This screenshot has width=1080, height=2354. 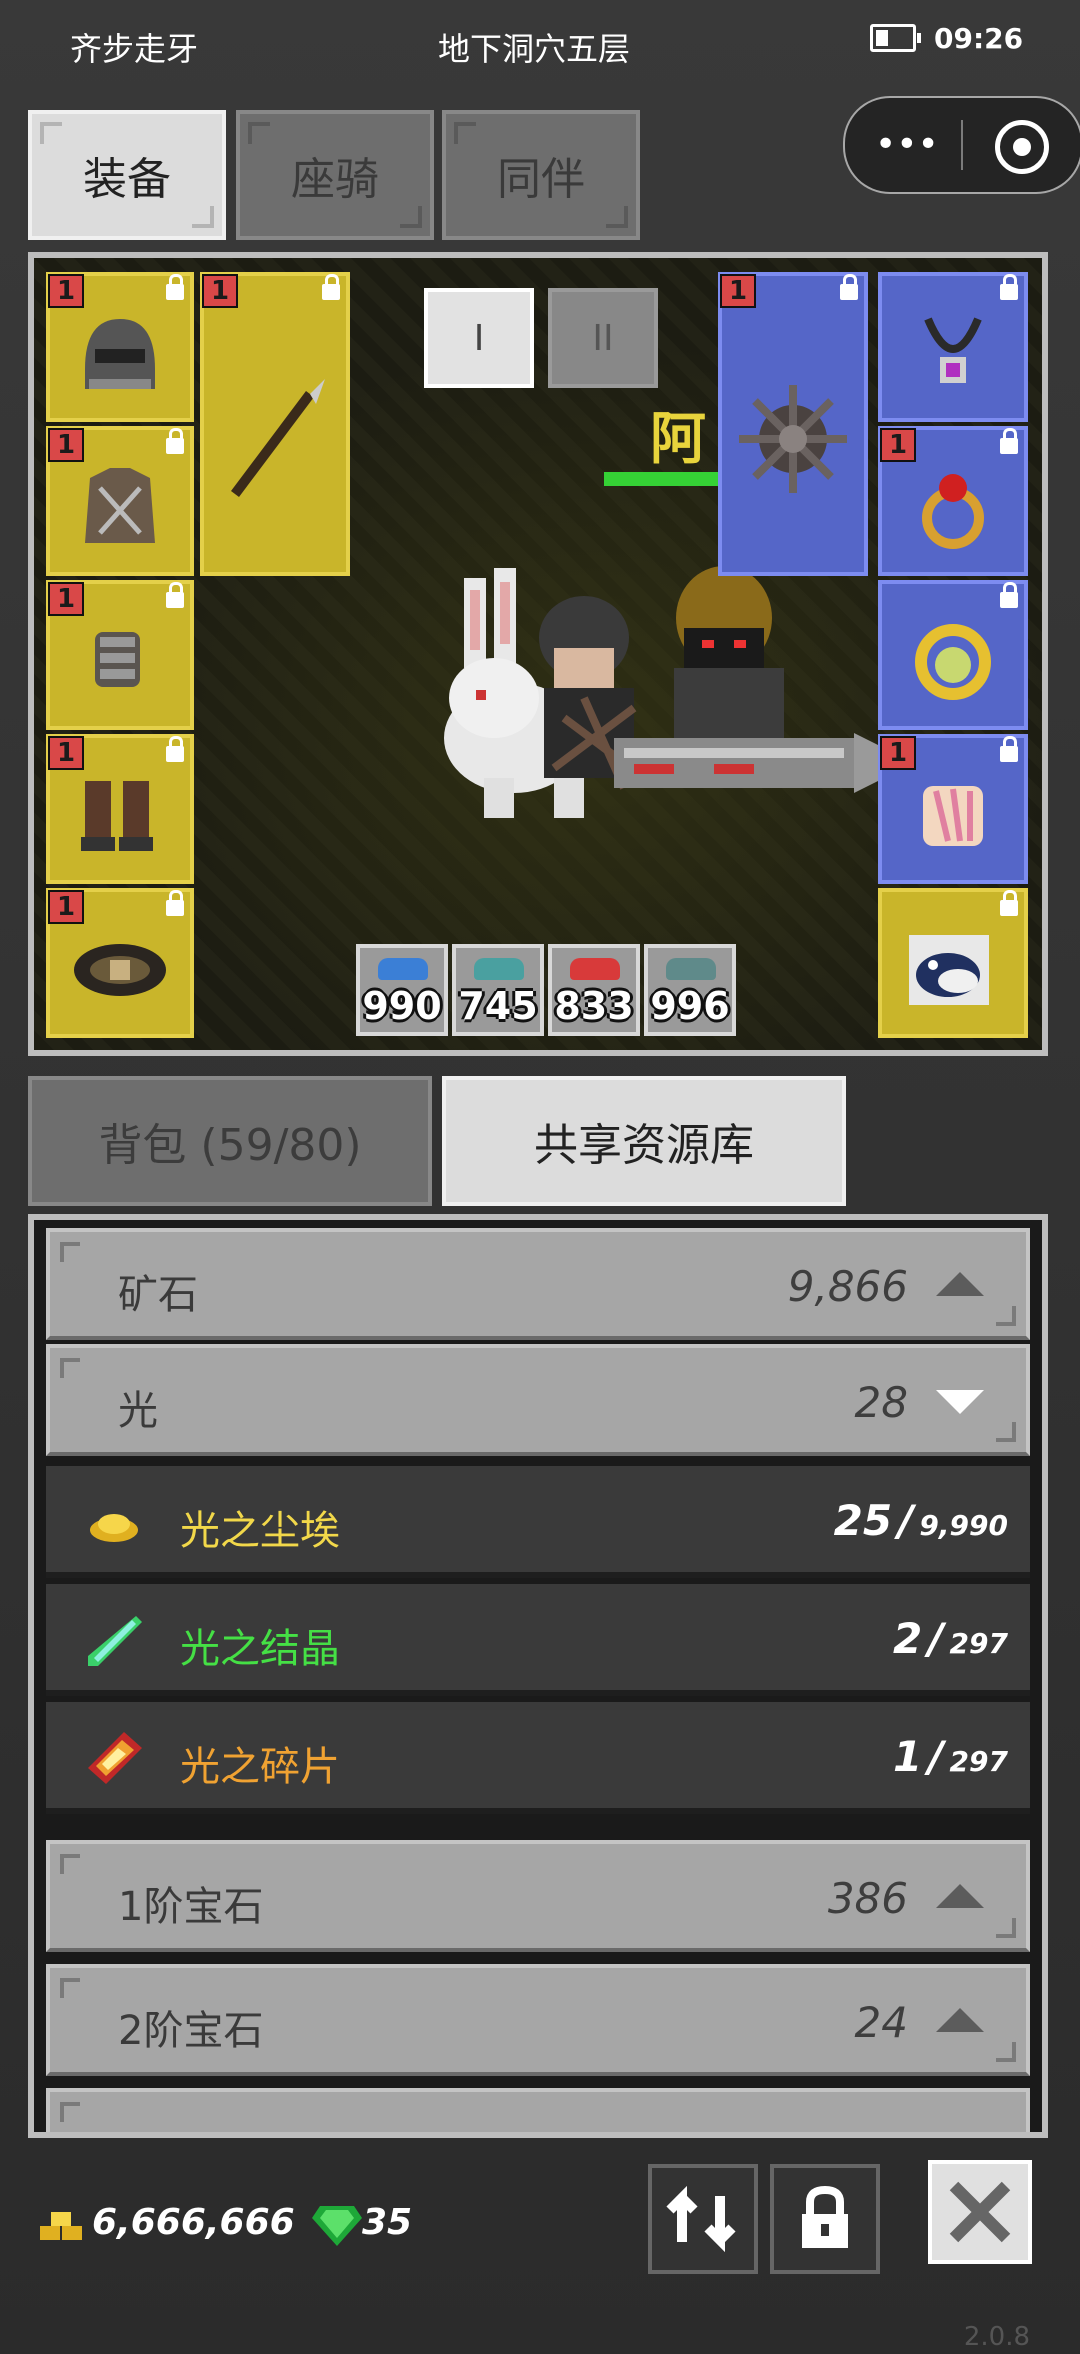 I want to click on tab-mount-label: 座骑, so click(x=335, y=179).